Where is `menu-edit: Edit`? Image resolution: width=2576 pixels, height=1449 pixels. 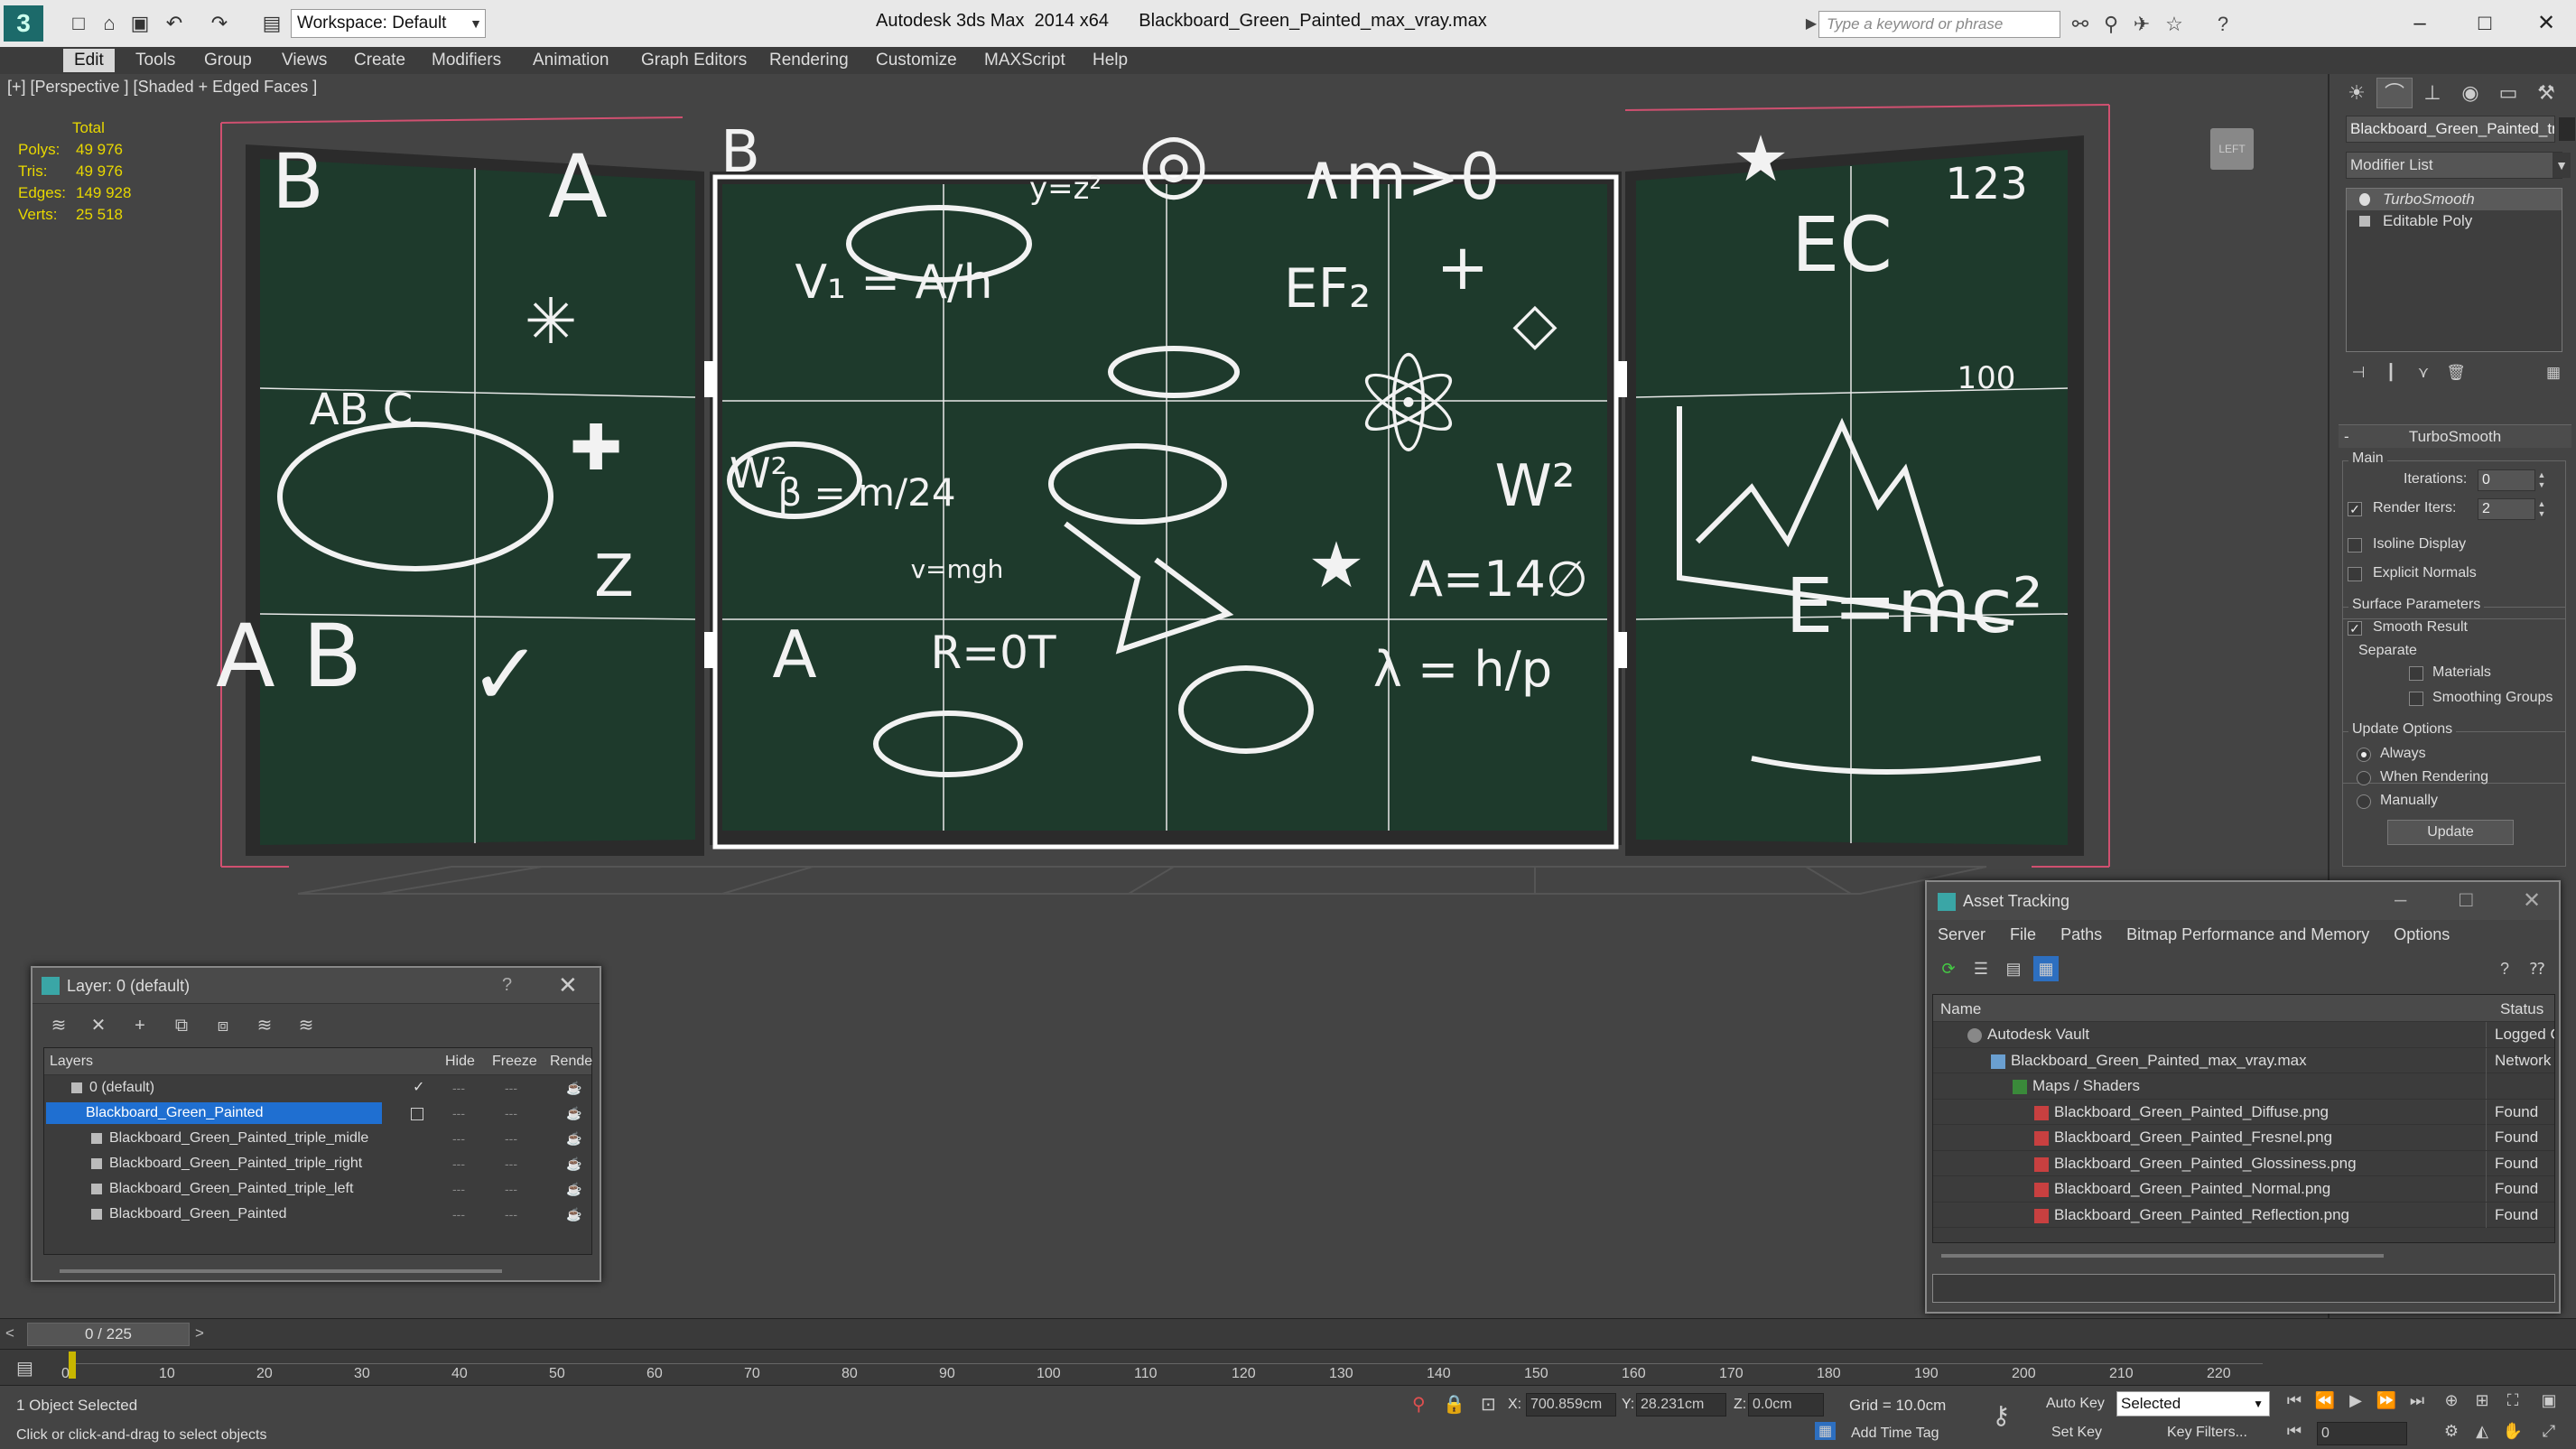 menu-edit: Edit is located at coordinates (89, 60).